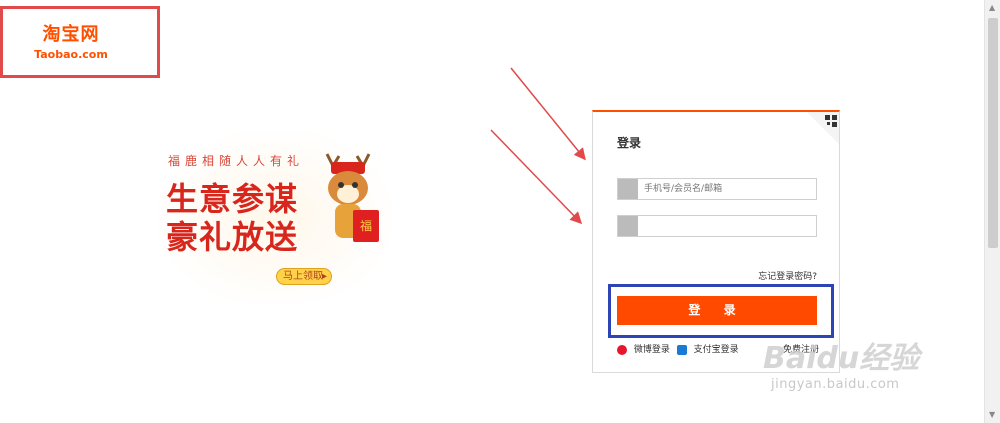  Describe the element at coordinates (993, 133) in the screenshot. I see `scrollbar-thumb` at that location.